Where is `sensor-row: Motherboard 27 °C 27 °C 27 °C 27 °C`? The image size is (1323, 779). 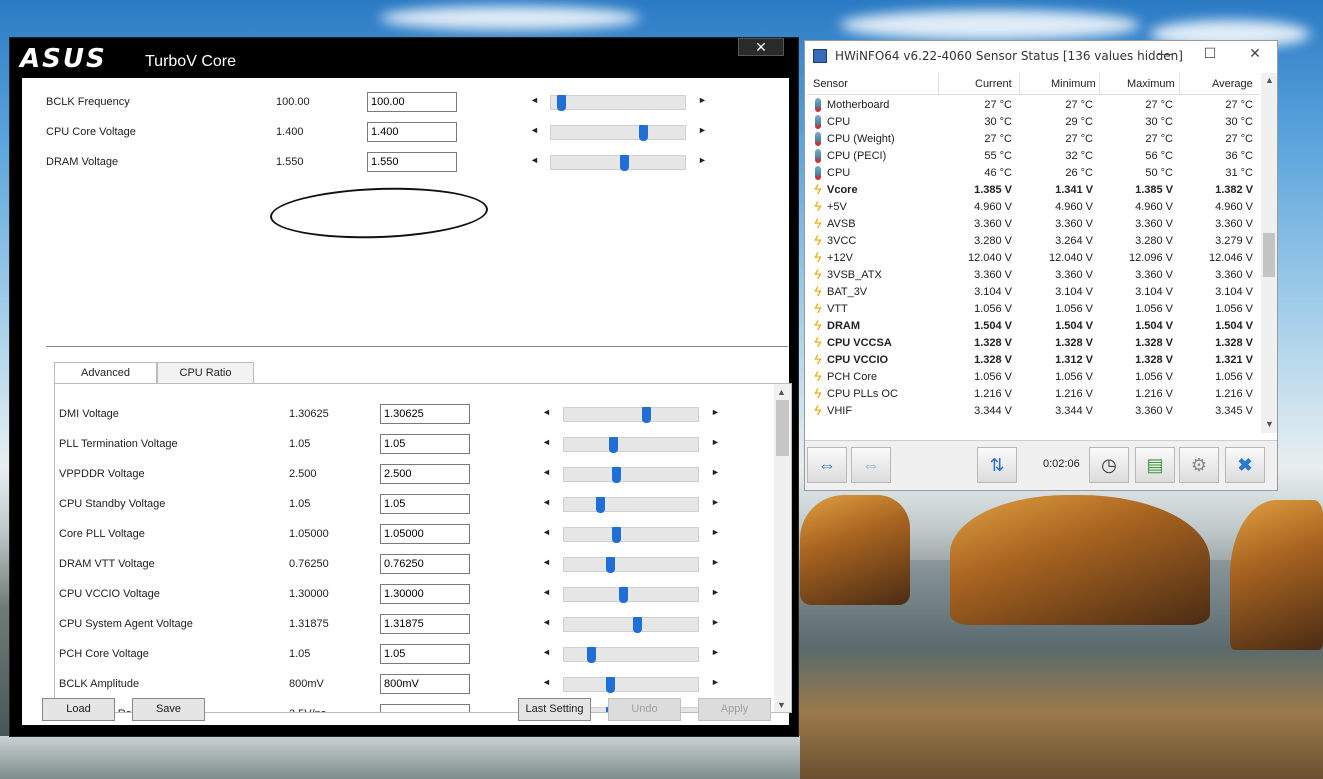 sensor-row: Motherboard 27 °C 27 °C 27 °C 27 °C is located at coordinates (1033, 105).